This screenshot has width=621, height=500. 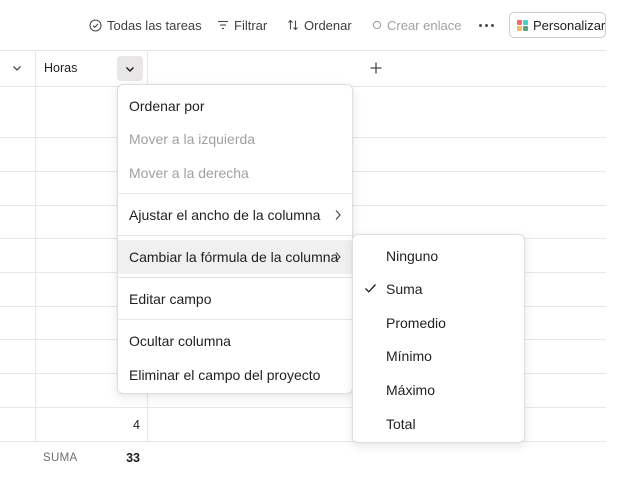 I want to click on create-link-label: Crear enlace, so click(x=424, y=25).